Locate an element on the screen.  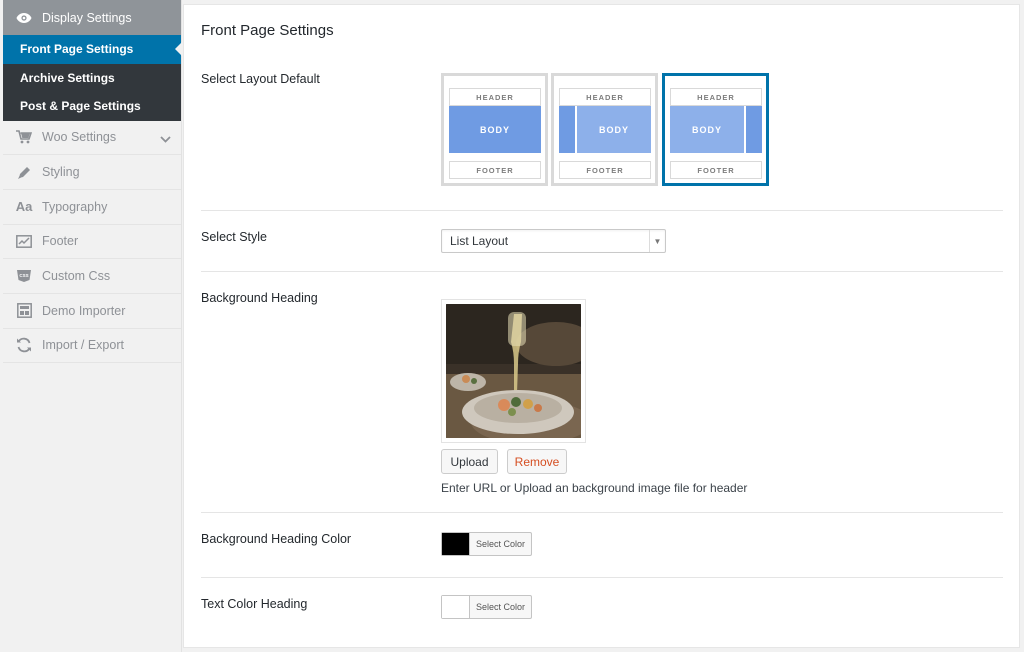
remove-button: Remove is located at coordinates (537, 461).